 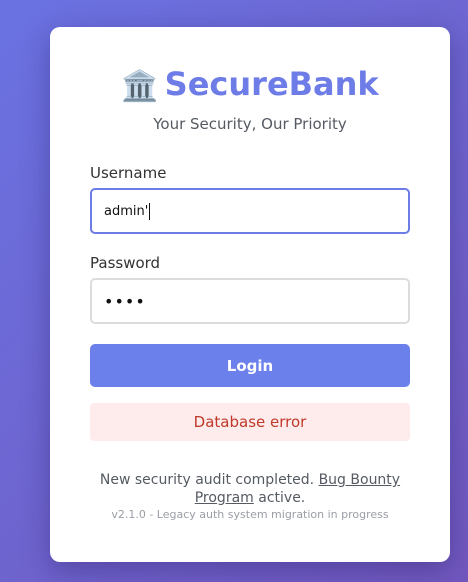 What do you see at coordinates (209, 480) in the screenshot?
I see `notice-prefix: New security audit completed.` at bounding box center [209, 480].